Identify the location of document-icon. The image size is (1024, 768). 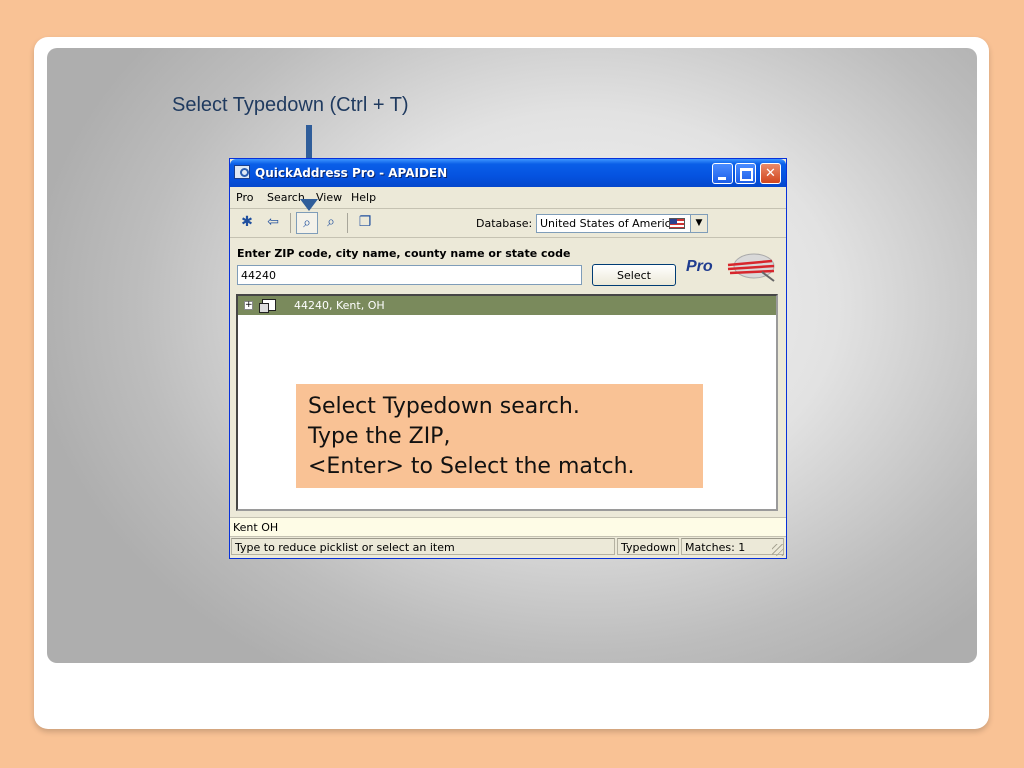
(267, 306).